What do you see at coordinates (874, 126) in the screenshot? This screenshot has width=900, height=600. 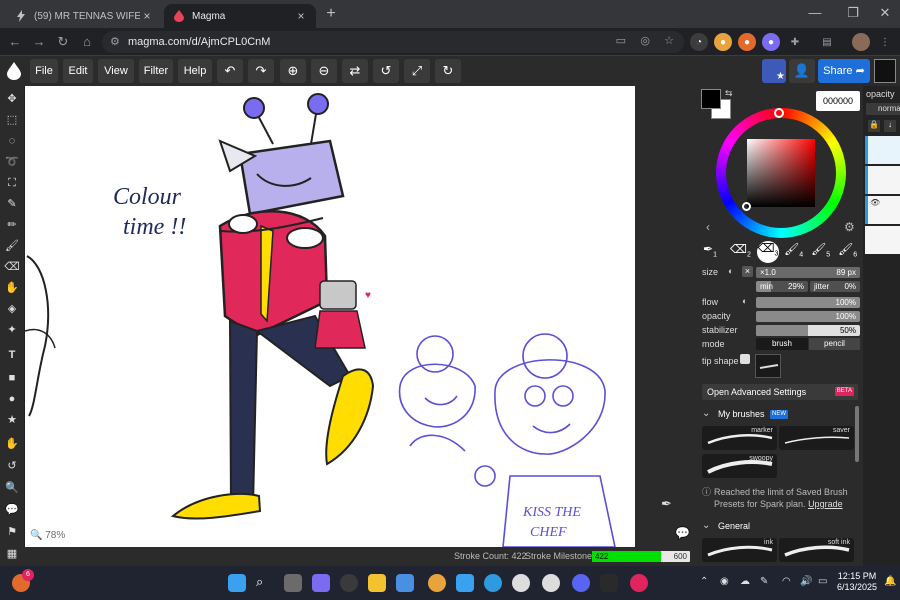 I see `lock-icon: 🔒` at bounding box center [874, 126].